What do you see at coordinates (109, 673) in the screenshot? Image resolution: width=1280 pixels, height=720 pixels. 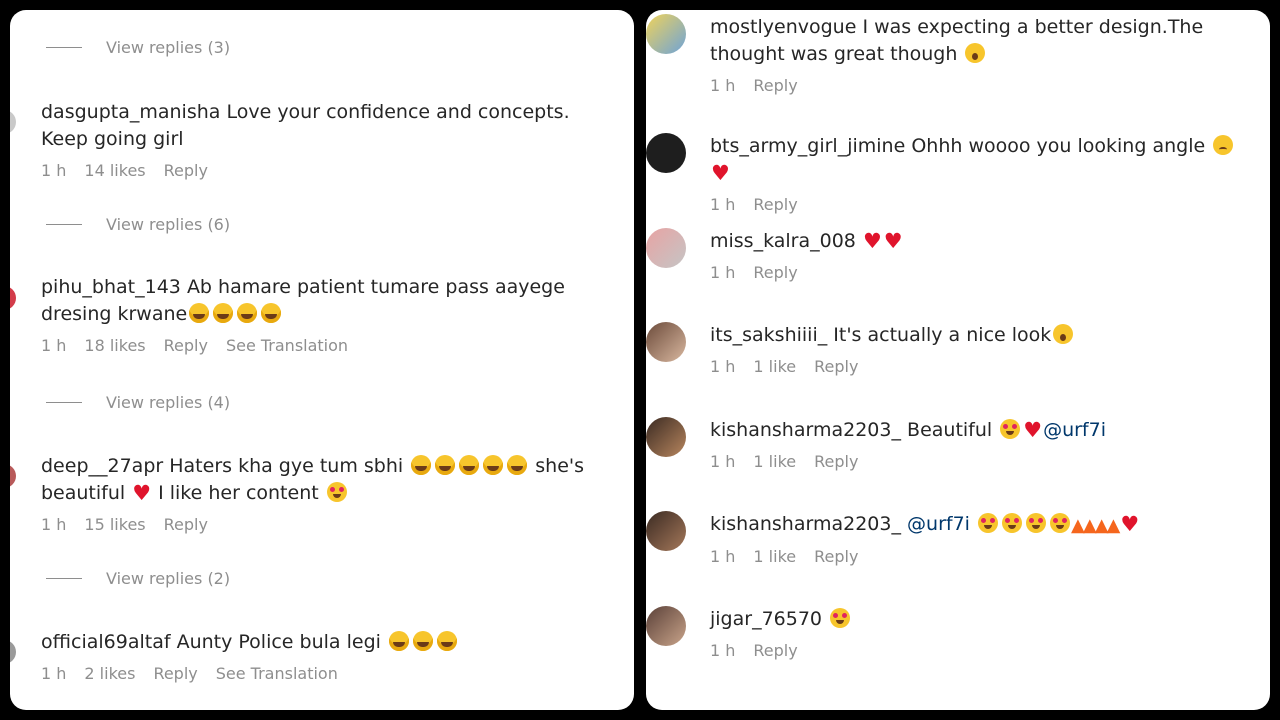 I see `likes-count: 2 likes` at bounding box center [109, 673].